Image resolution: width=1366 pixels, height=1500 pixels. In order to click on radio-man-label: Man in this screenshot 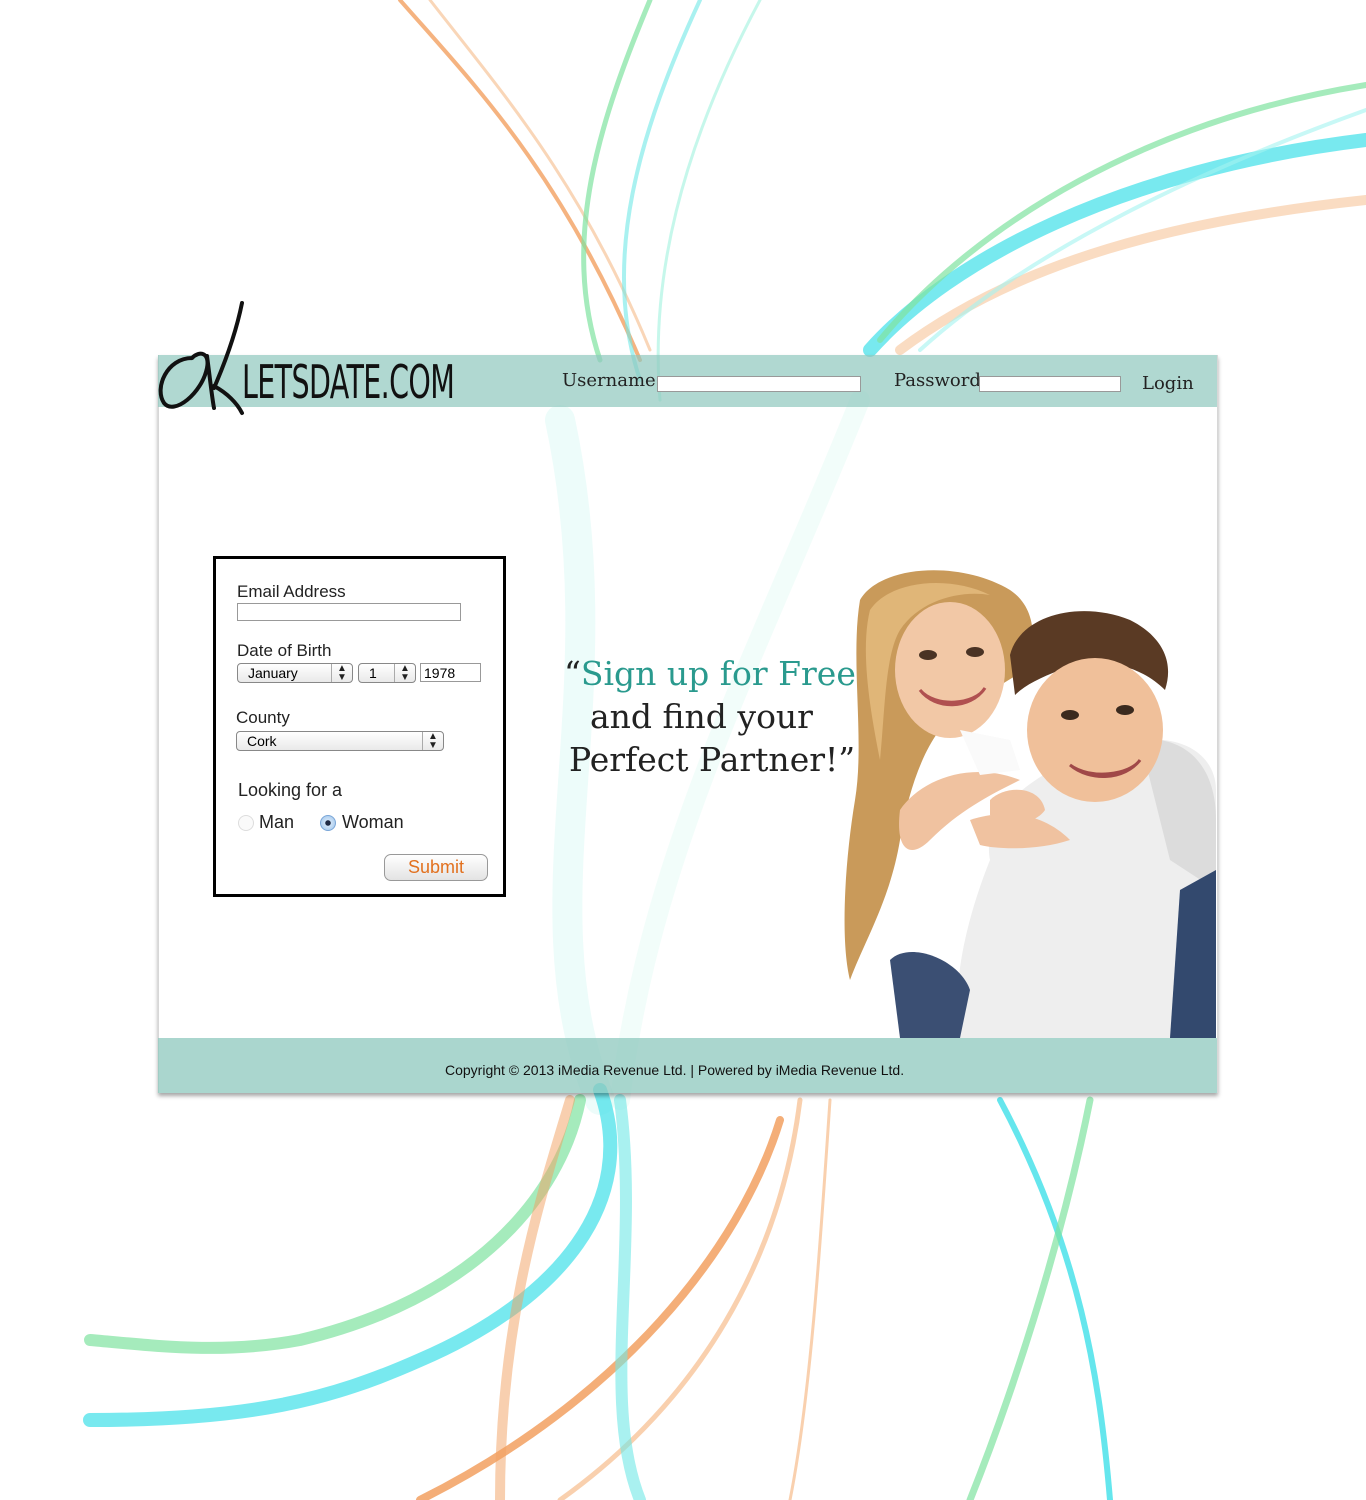, I will do `click(277, 822)`.